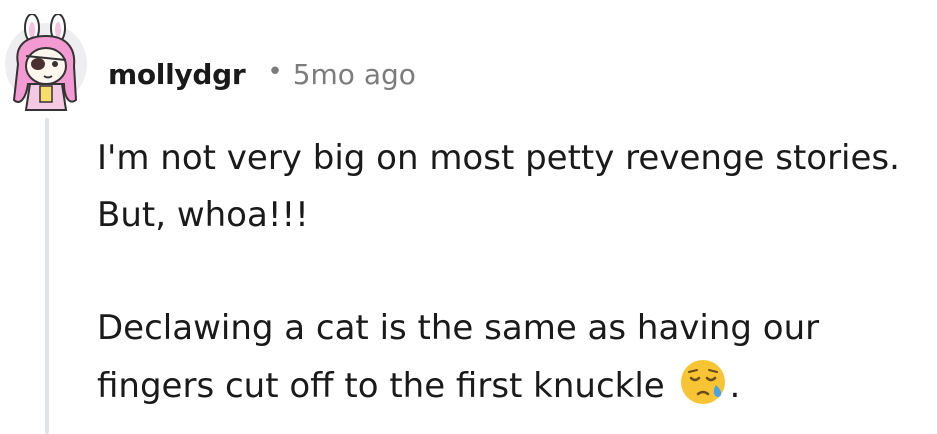 This screenshot has height=434, width=937. I want to click on comment-timestamp: 5mo ago, so click(354, 74).